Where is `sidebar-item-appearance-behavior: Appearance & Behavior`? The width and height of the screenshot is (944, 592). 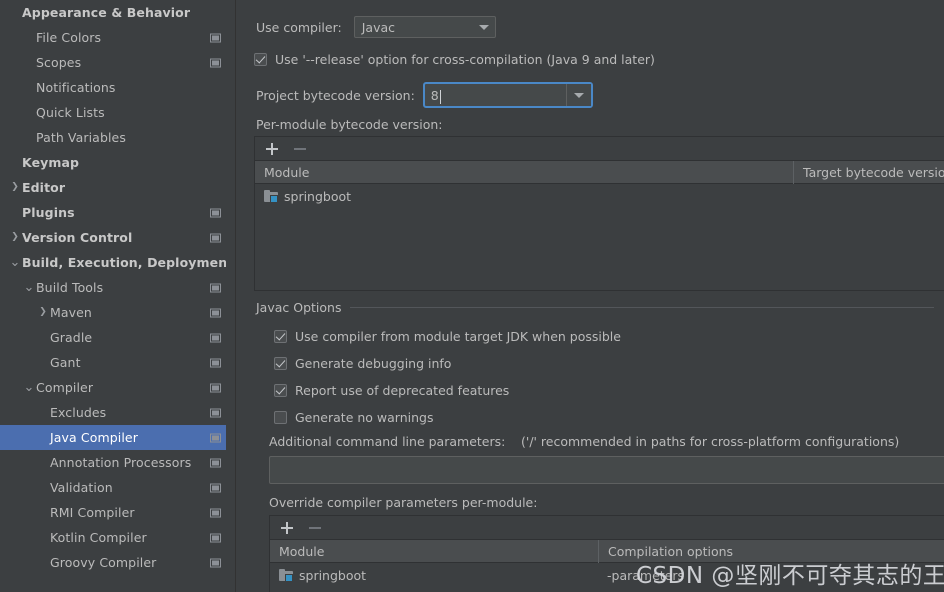
sidebar-item-appearance-behavior: Appearance & Behavior is located at coordinates (118, 12).